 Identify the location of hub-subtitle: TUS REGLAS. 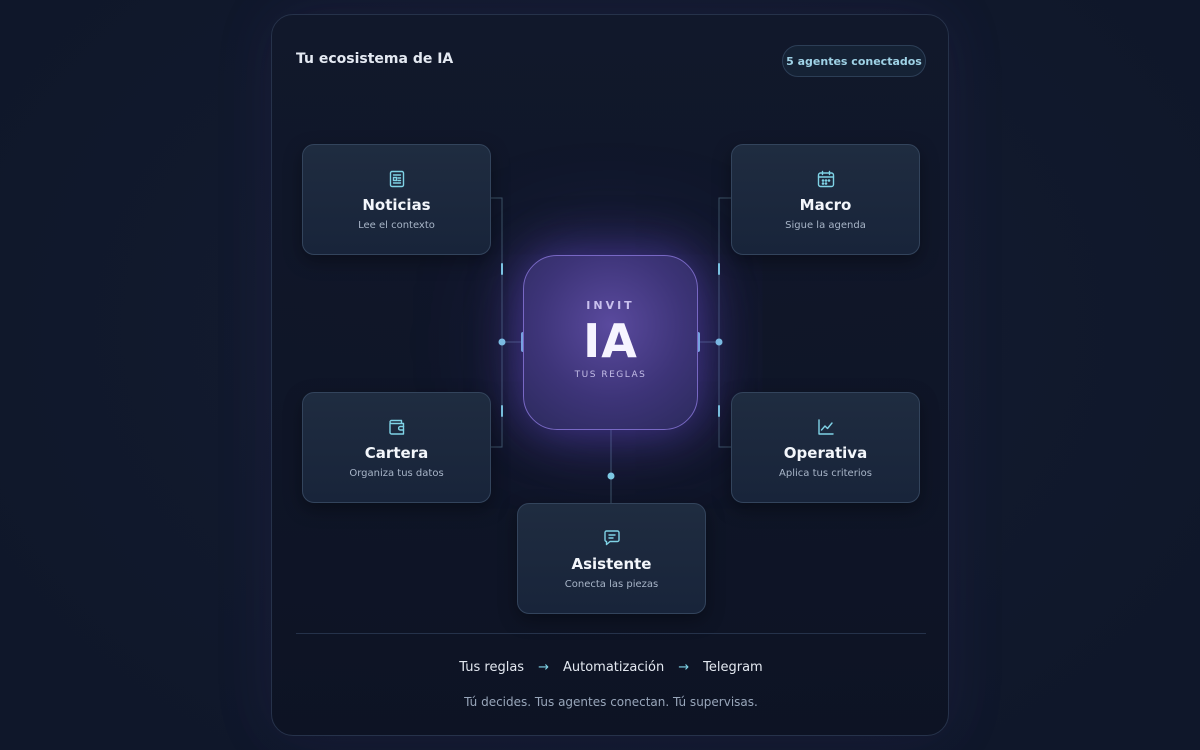
(610, 375).